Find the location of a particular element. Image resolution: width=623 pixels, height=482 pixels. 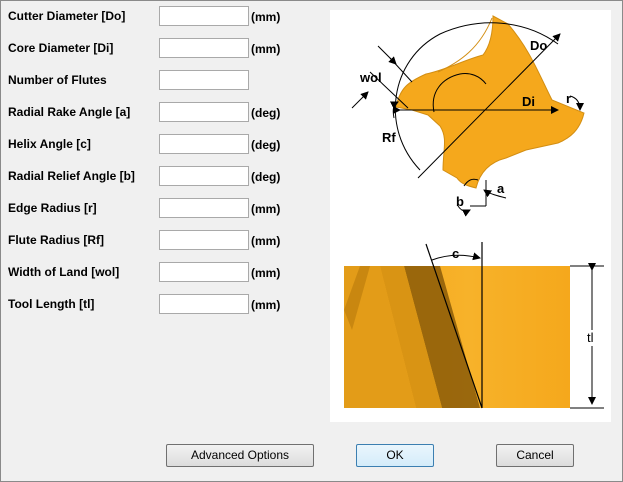

ok-button: OK is located at coordinates (395, 455).